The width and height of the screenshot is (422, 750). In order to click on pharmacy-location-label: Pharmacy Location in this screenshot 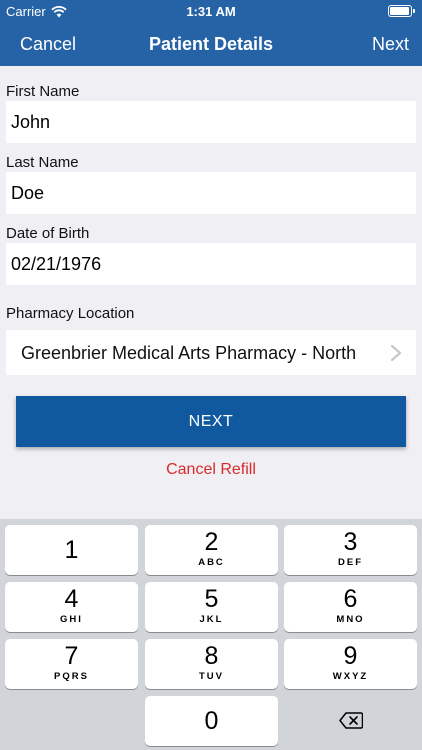, I will do `click(70, 313)`.